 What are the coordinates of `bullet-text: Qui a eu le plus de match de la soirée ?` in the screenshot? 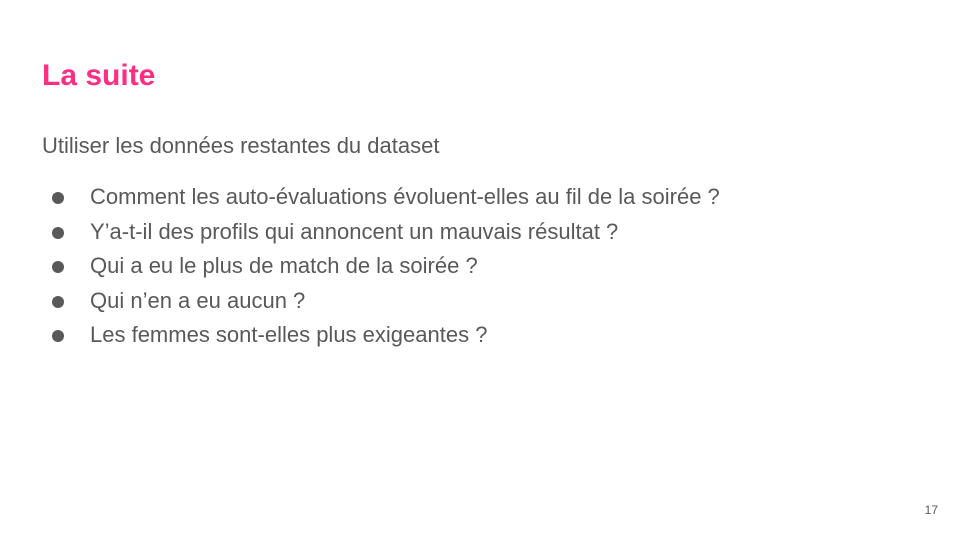 It's located at (284, 265).